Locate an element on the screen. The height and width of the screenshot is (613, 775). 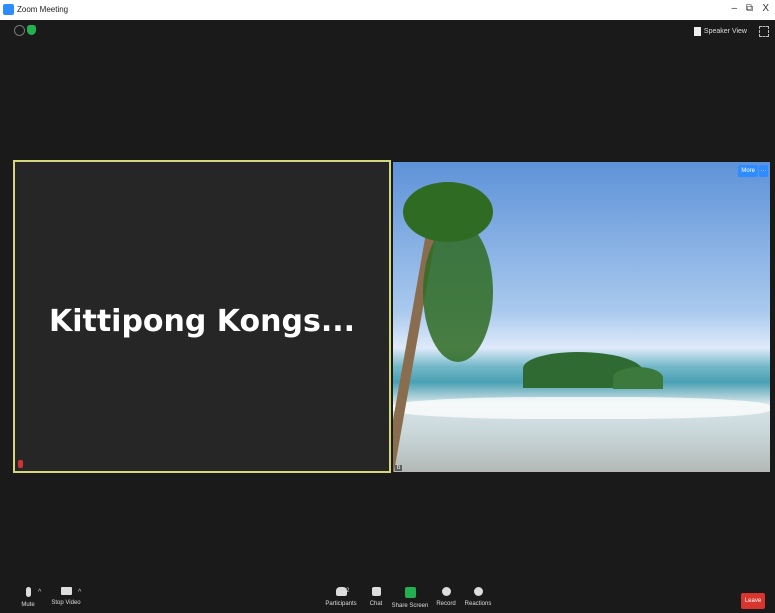
maximize-button: ⧉ is located at coordinates (749, 9).